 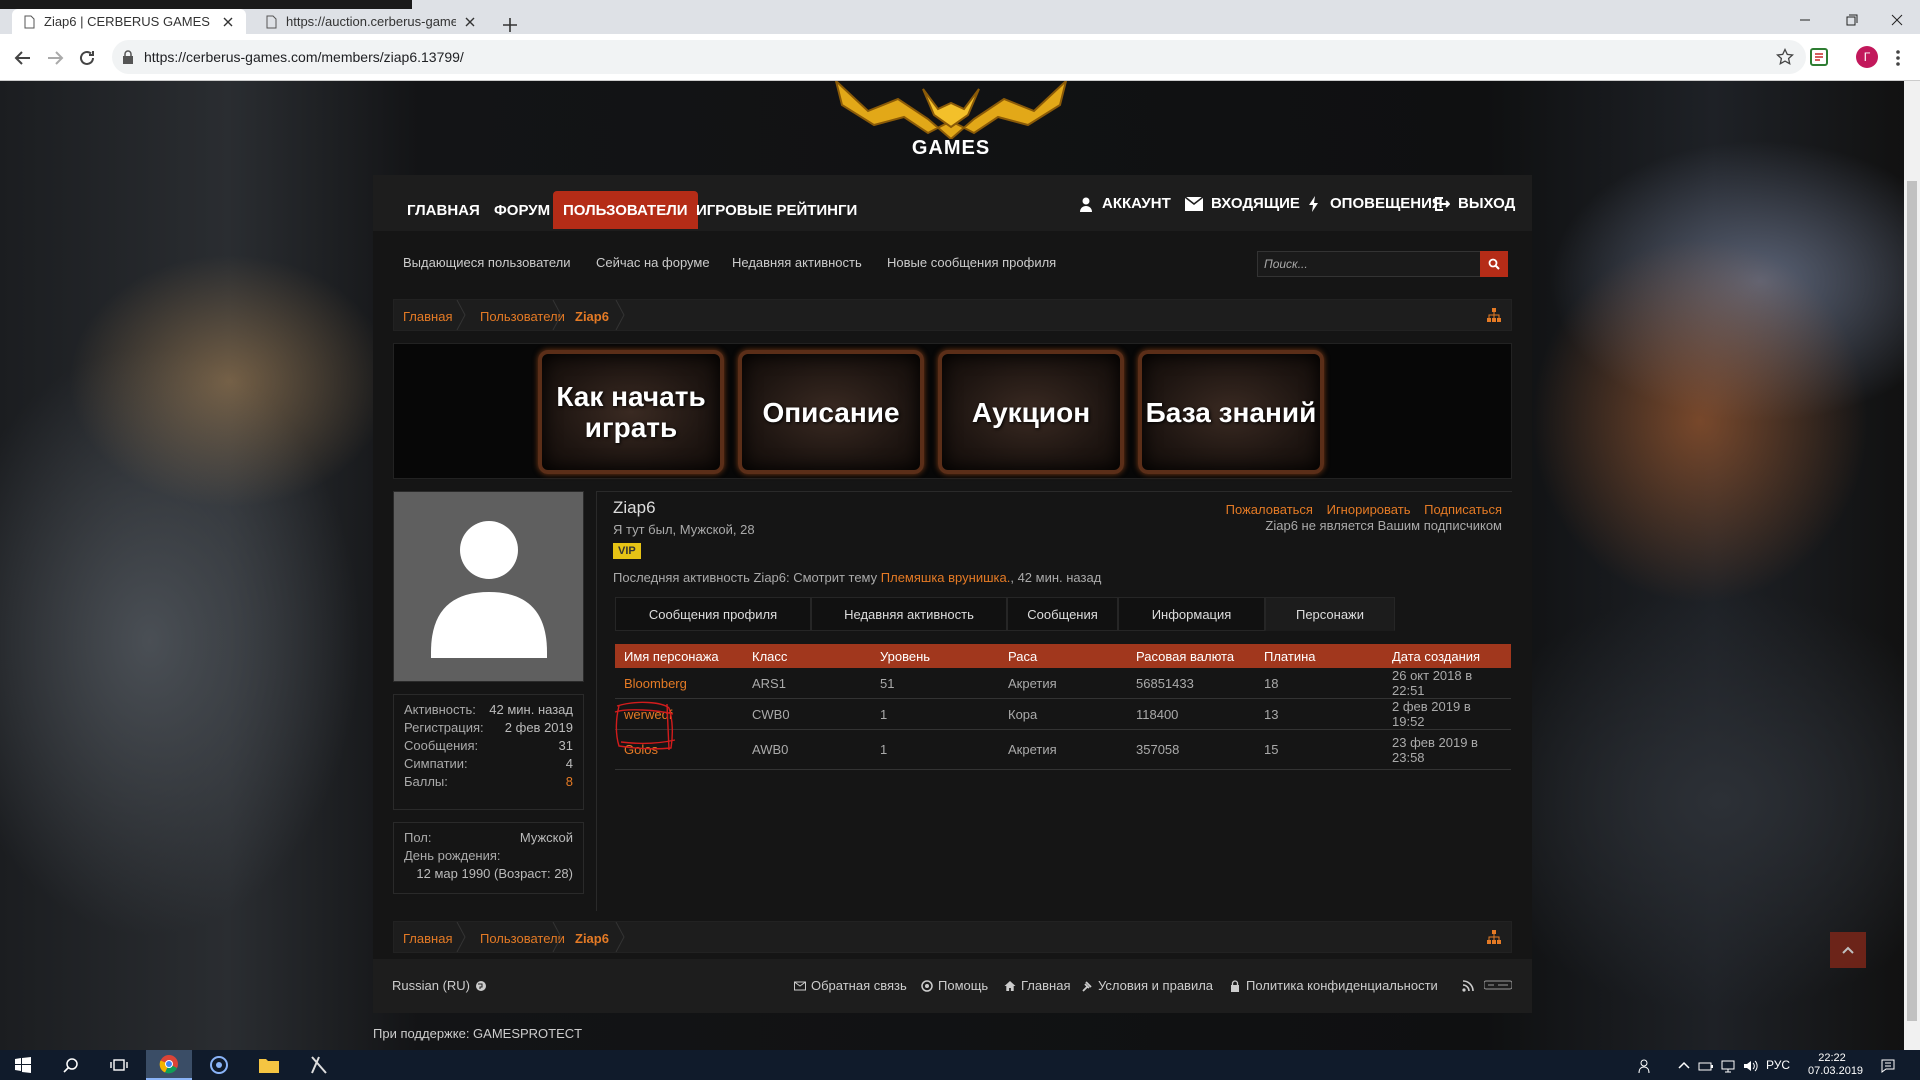 I want to click on tab-characters: Персонажи, so click(x=1330, y=614).